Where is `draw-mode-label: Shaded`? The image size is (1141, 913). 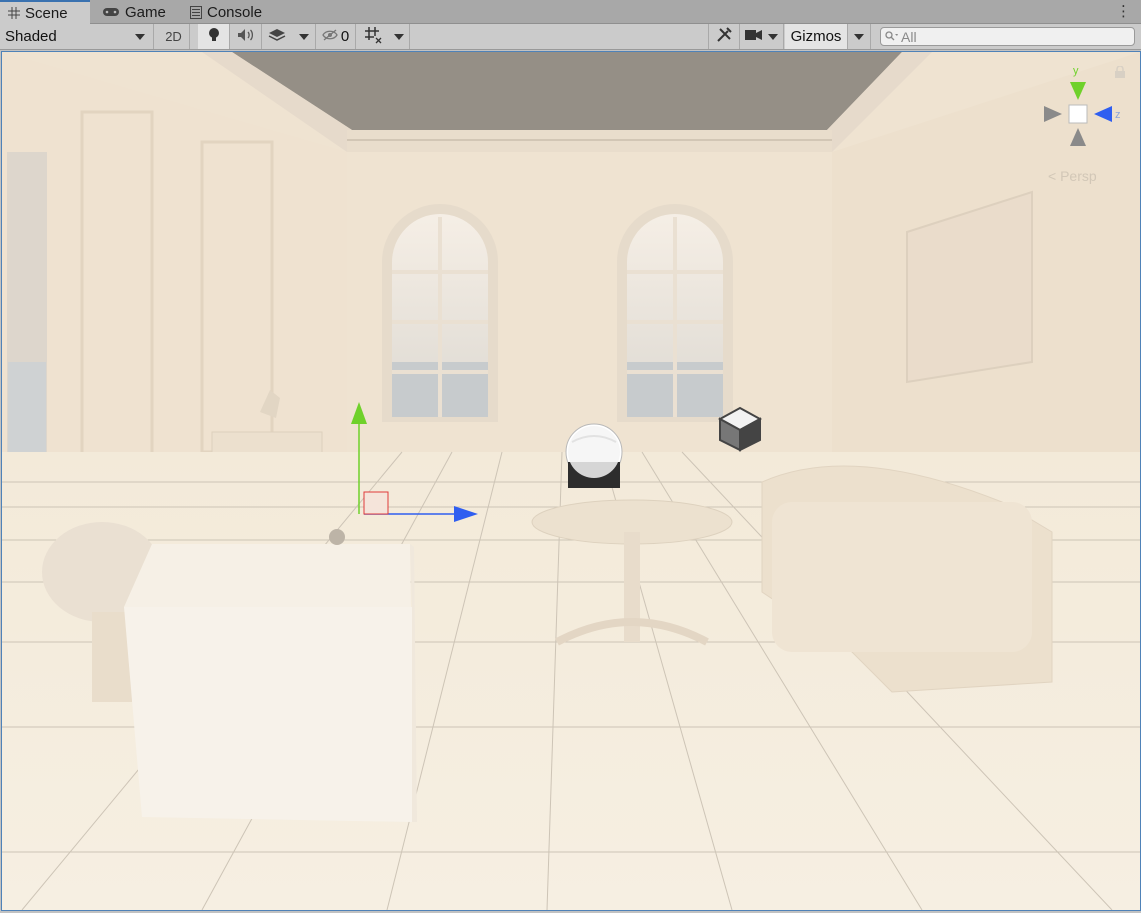
draw-mode-label: Shaded is located at coordinates (31, 36).